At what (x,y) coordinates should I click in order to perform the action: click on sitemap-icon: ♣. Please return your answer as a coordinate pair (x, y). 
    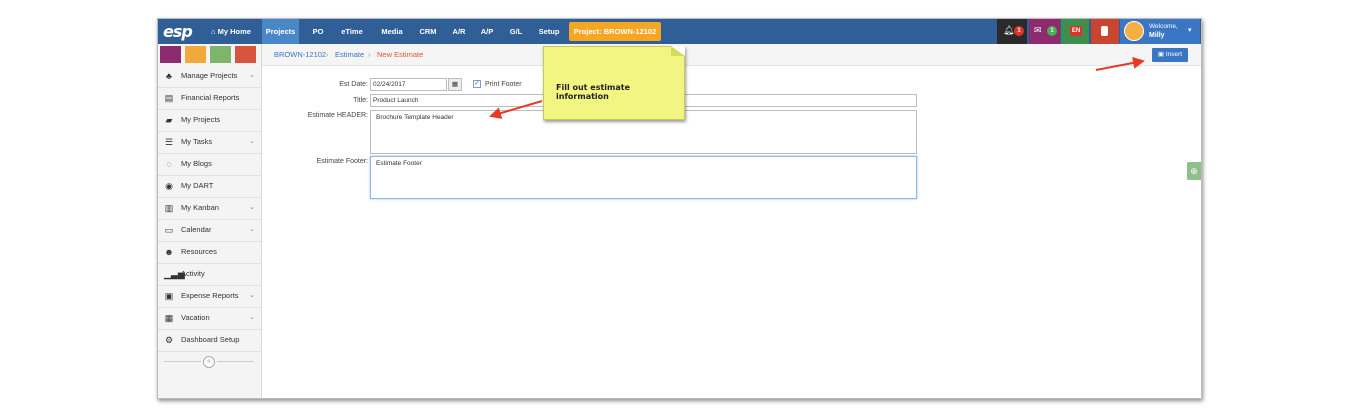
    Looking at the image, I should click on (169, 76).